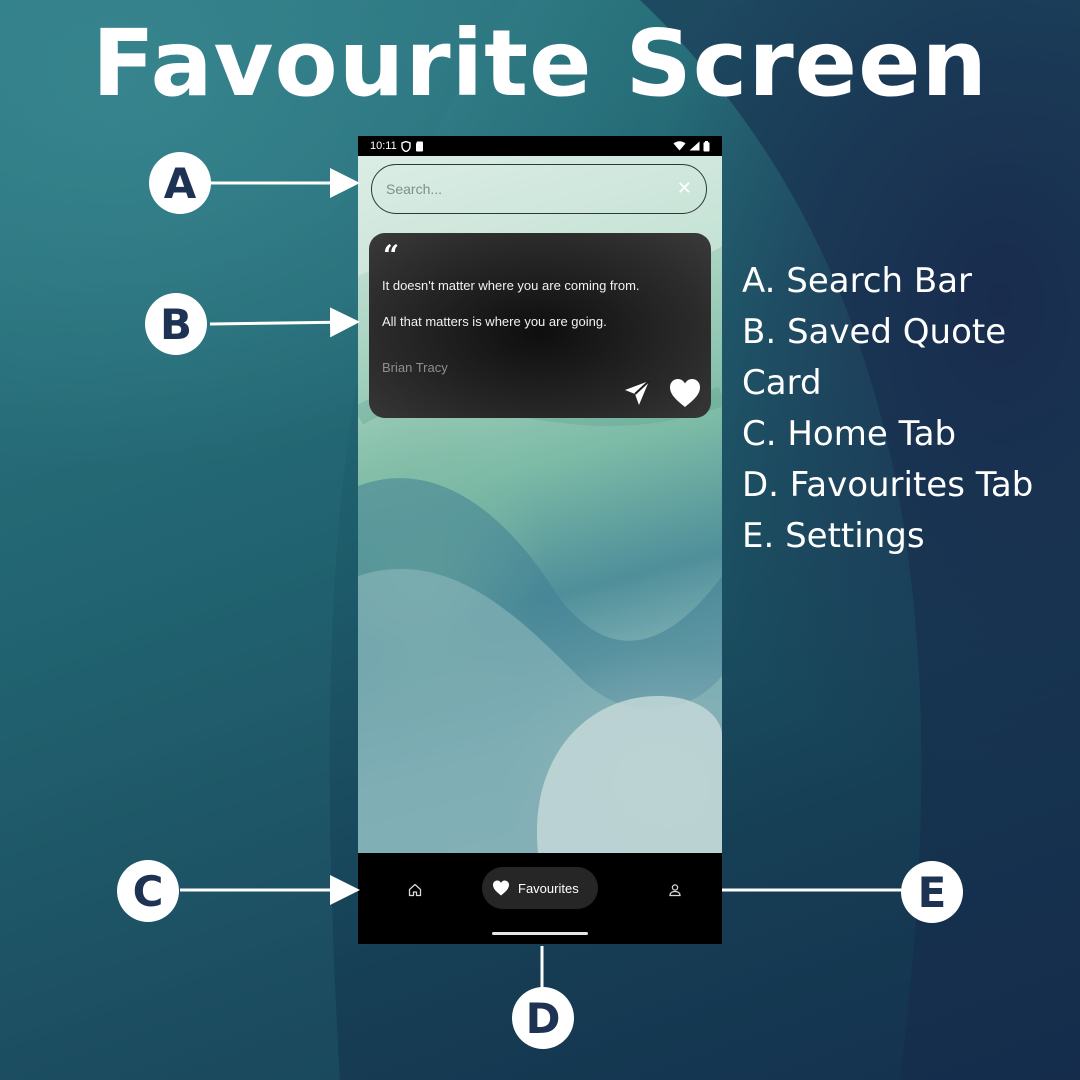  I want to click on legend-item: C. Home Tab, so click(849, 434).